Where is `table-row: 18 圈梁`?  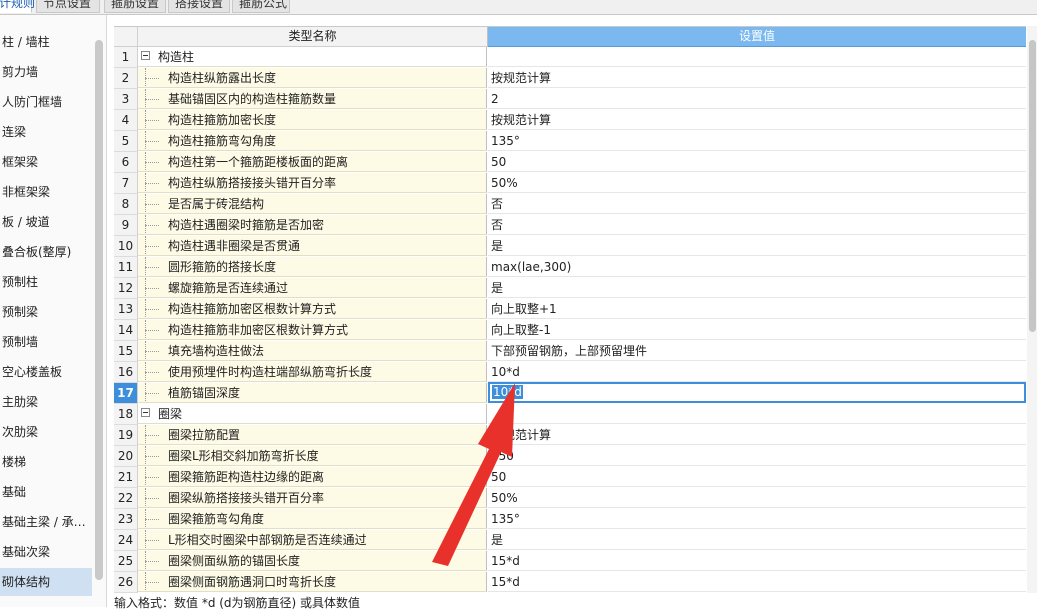 table-row: 18 圈梁 is located at coordinates (570, 414).